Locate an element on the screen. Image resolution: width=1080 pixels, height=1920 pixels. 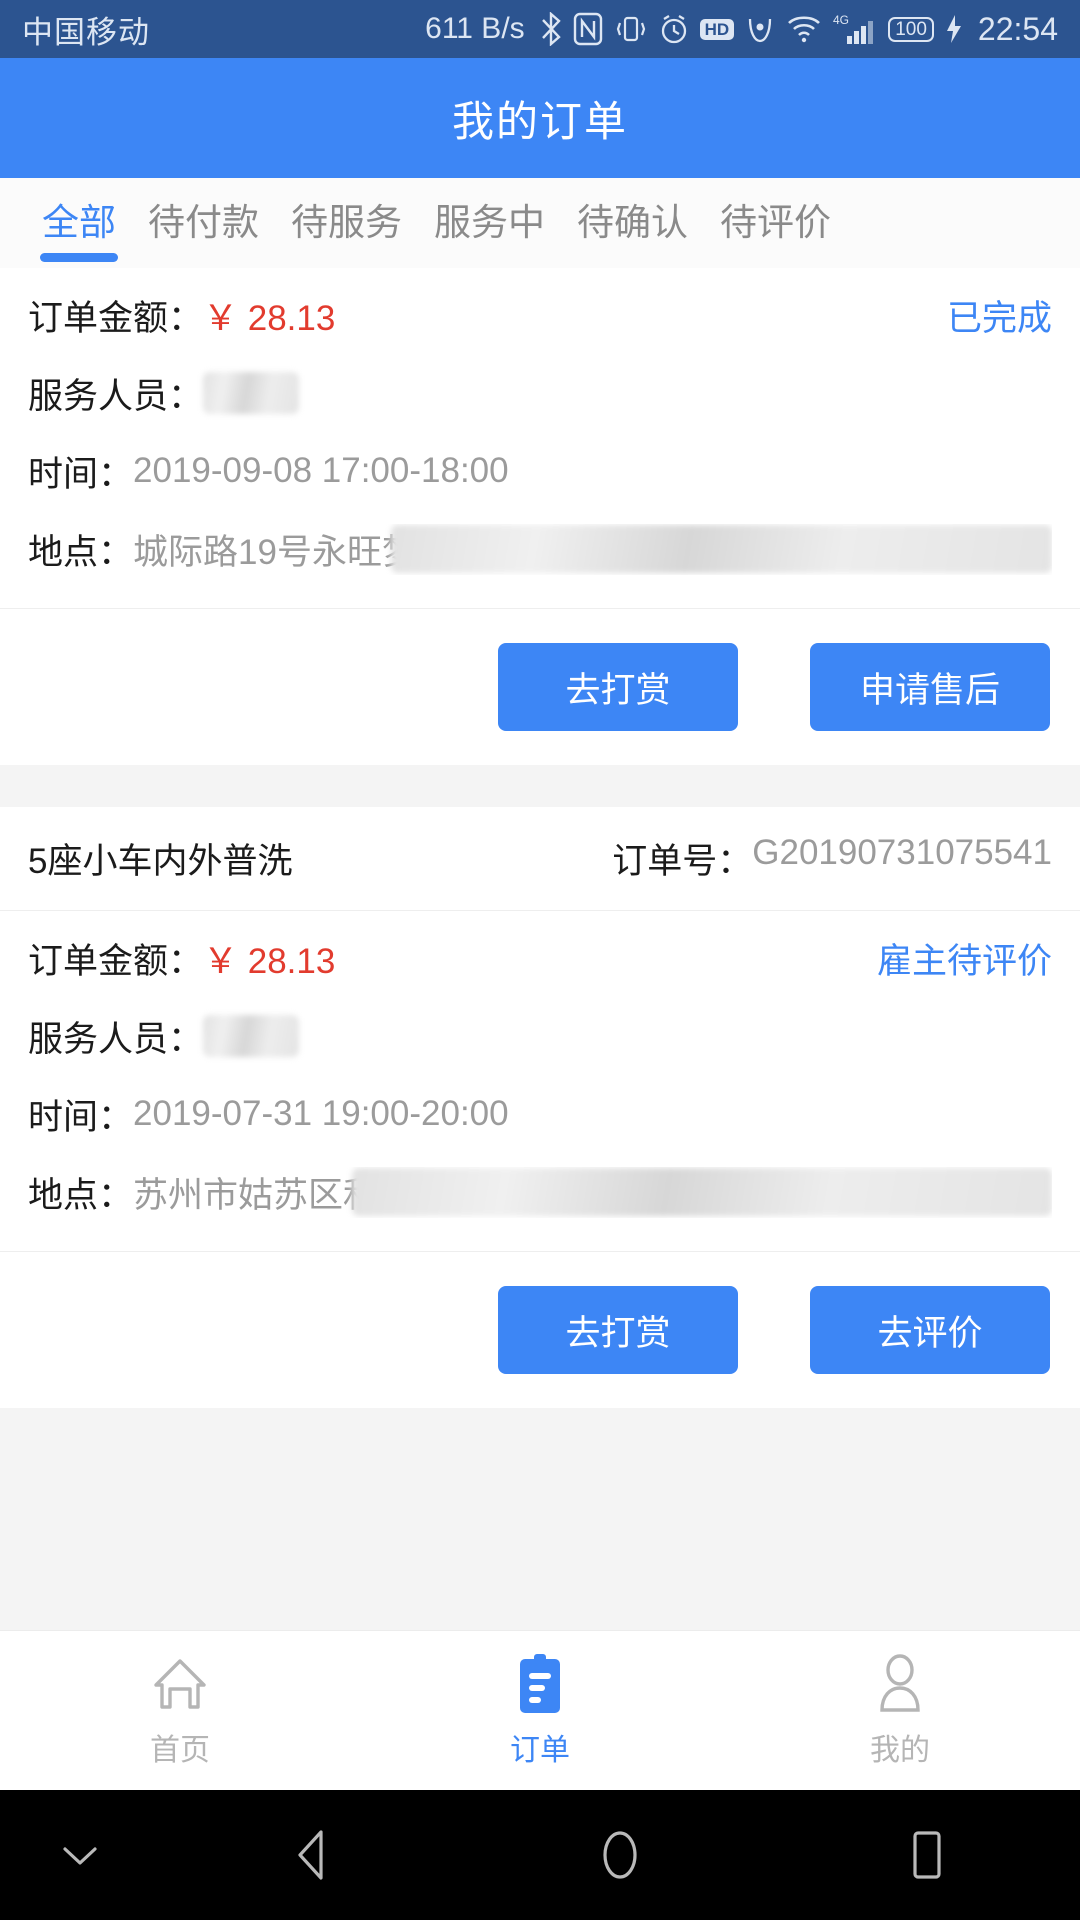
clock-label: 22:54 is located at coordinates (1017, 28).